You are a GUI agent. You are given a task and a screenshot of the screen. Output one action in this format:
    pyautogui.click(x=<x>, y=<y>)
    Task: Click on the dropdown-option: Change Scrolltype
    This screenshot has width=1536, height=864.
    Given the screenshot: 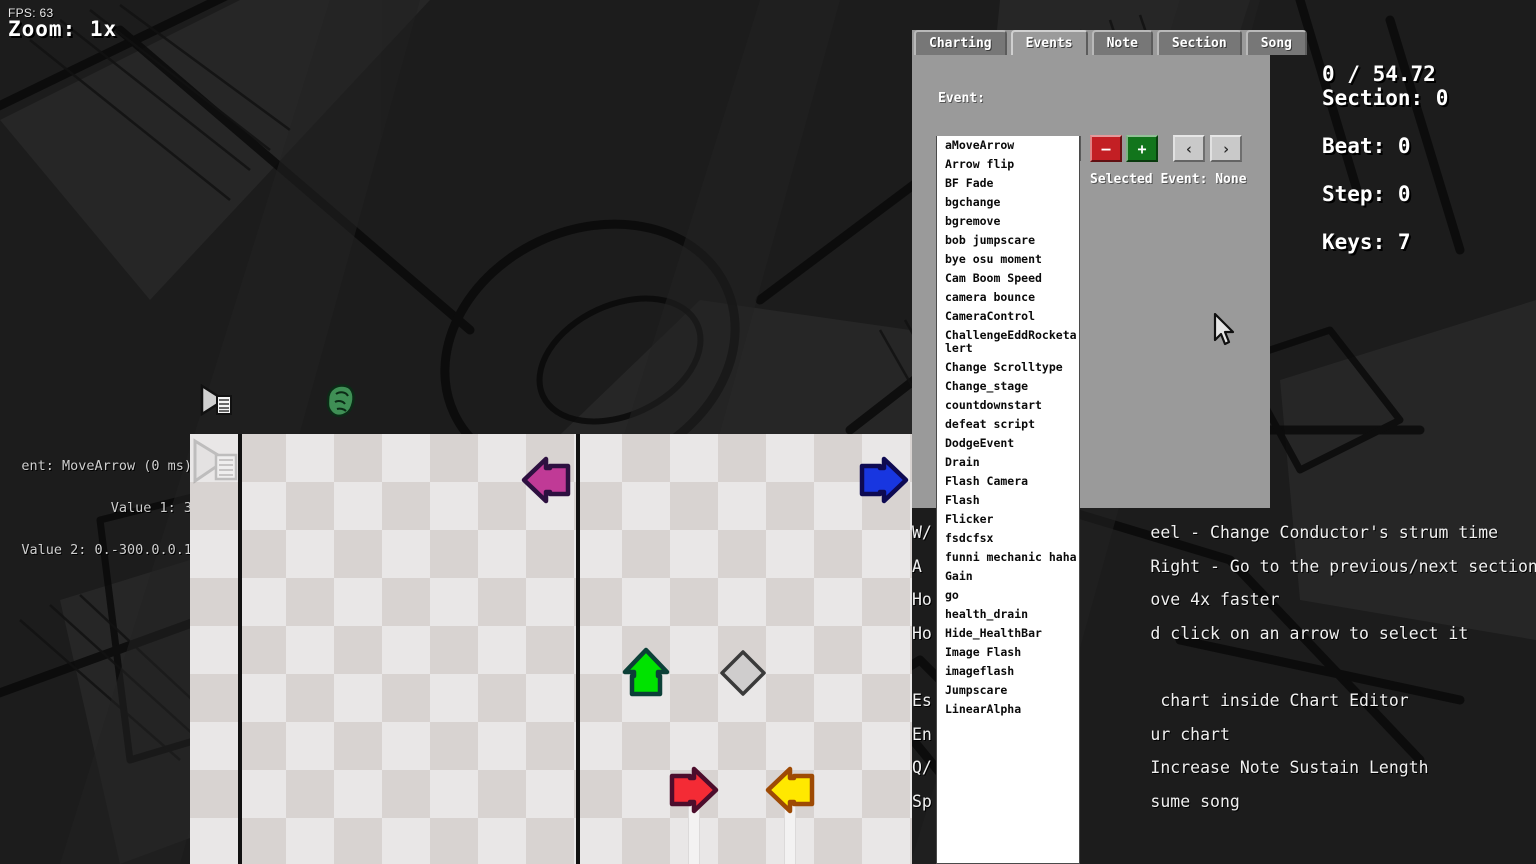 What is the action you would take?
    pyautogui.click(x=1008, y=367)
    